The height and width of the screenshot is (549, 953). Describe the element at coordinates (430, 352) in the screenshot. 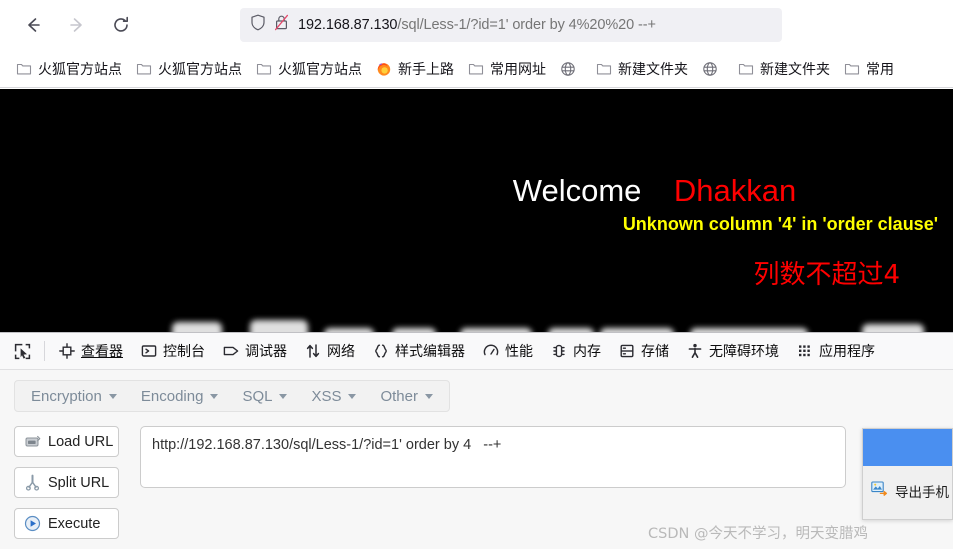

I see `devtools-tab-label: 样式编辑器` at that location.